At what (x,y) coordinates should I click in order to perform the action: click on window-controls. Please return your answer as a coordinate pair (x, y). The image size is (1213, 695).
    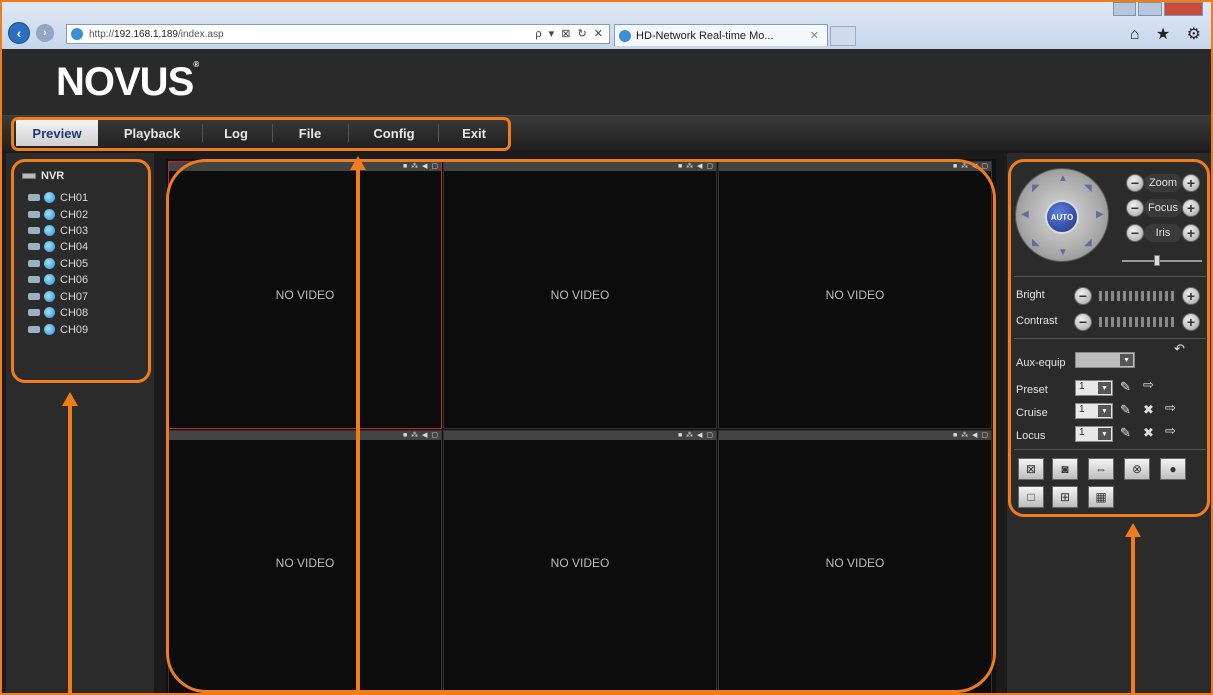
    Looking at the image, I should click on (1157, 10).